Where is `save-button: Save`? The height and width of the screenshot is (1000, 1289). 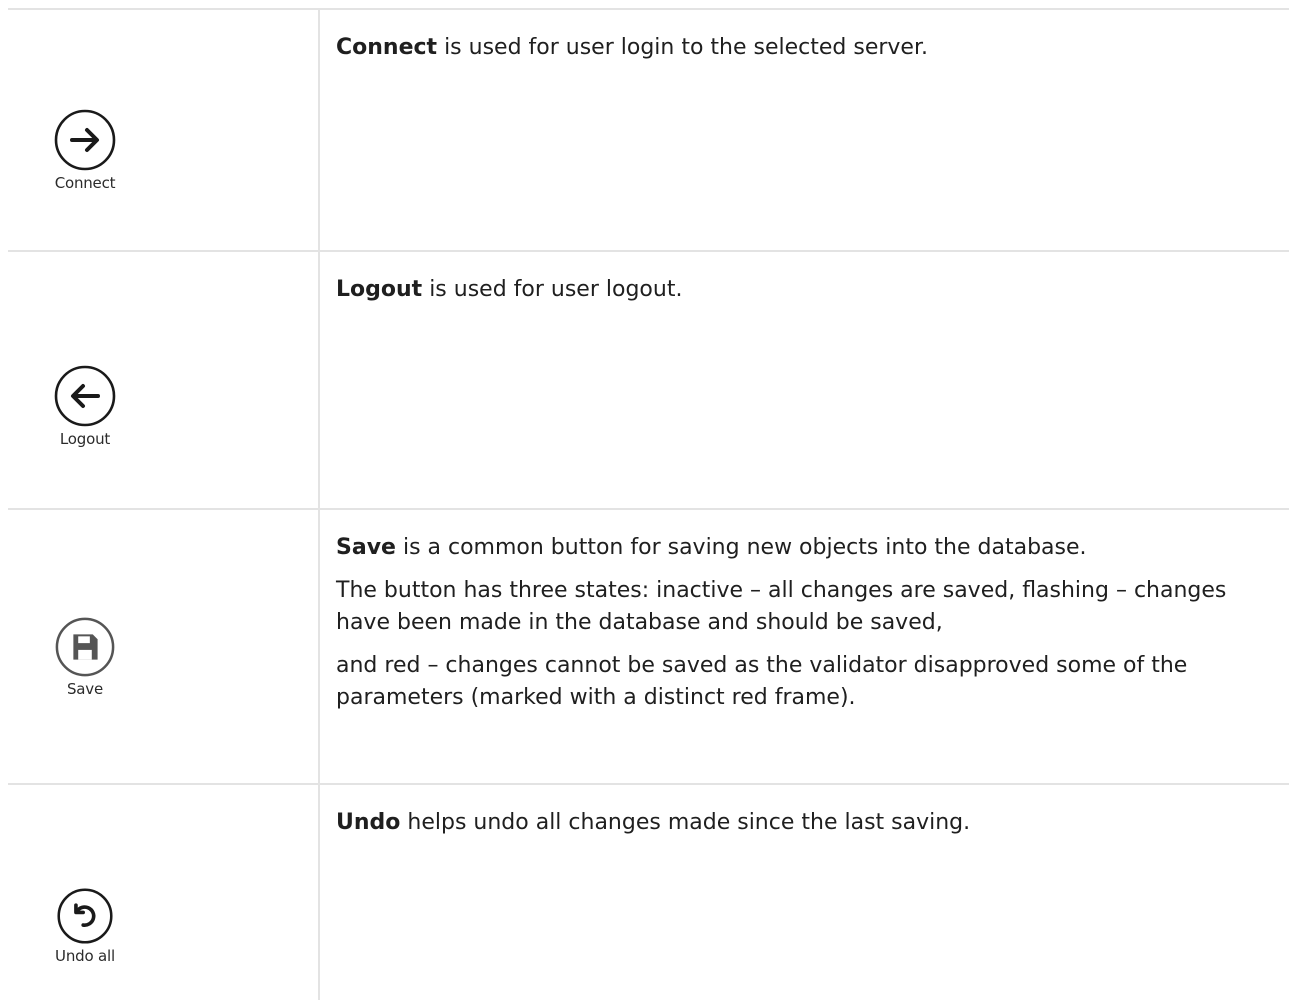
save-button: Save is located at coordinates (85, 657).